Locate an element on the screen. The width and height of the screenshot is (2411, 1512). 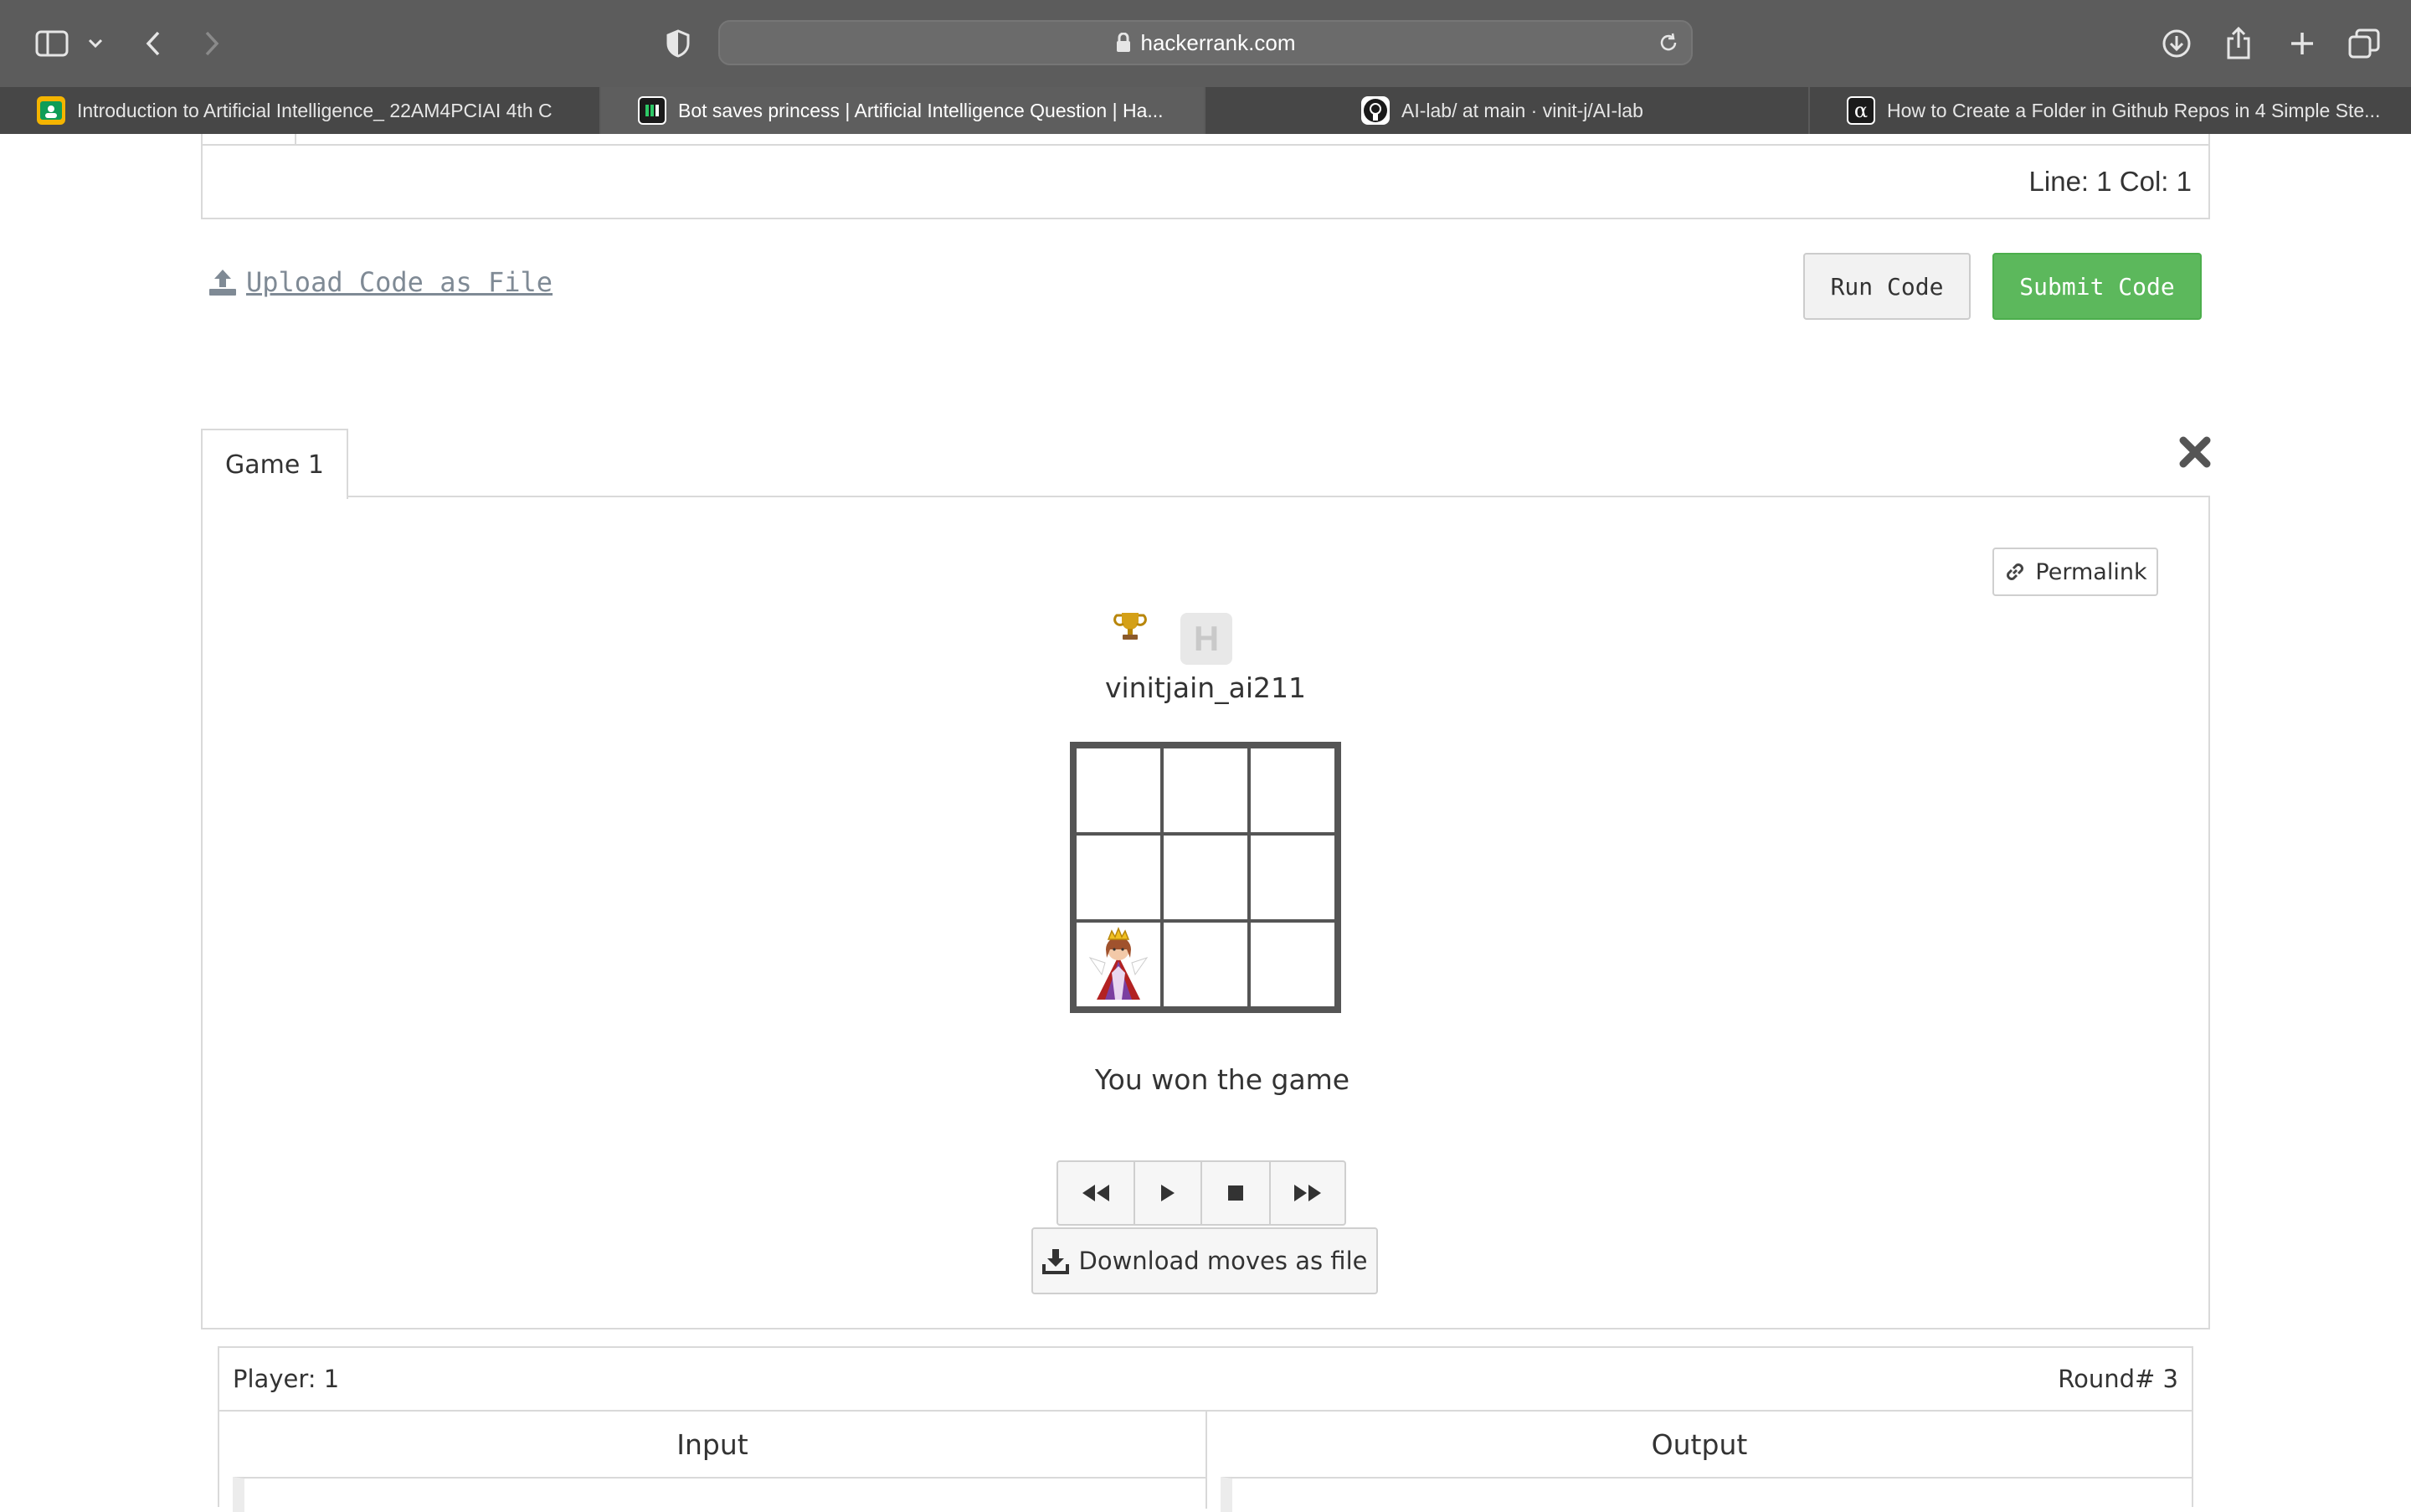
alpha-icon: α is located at coordinates (1861, 111).